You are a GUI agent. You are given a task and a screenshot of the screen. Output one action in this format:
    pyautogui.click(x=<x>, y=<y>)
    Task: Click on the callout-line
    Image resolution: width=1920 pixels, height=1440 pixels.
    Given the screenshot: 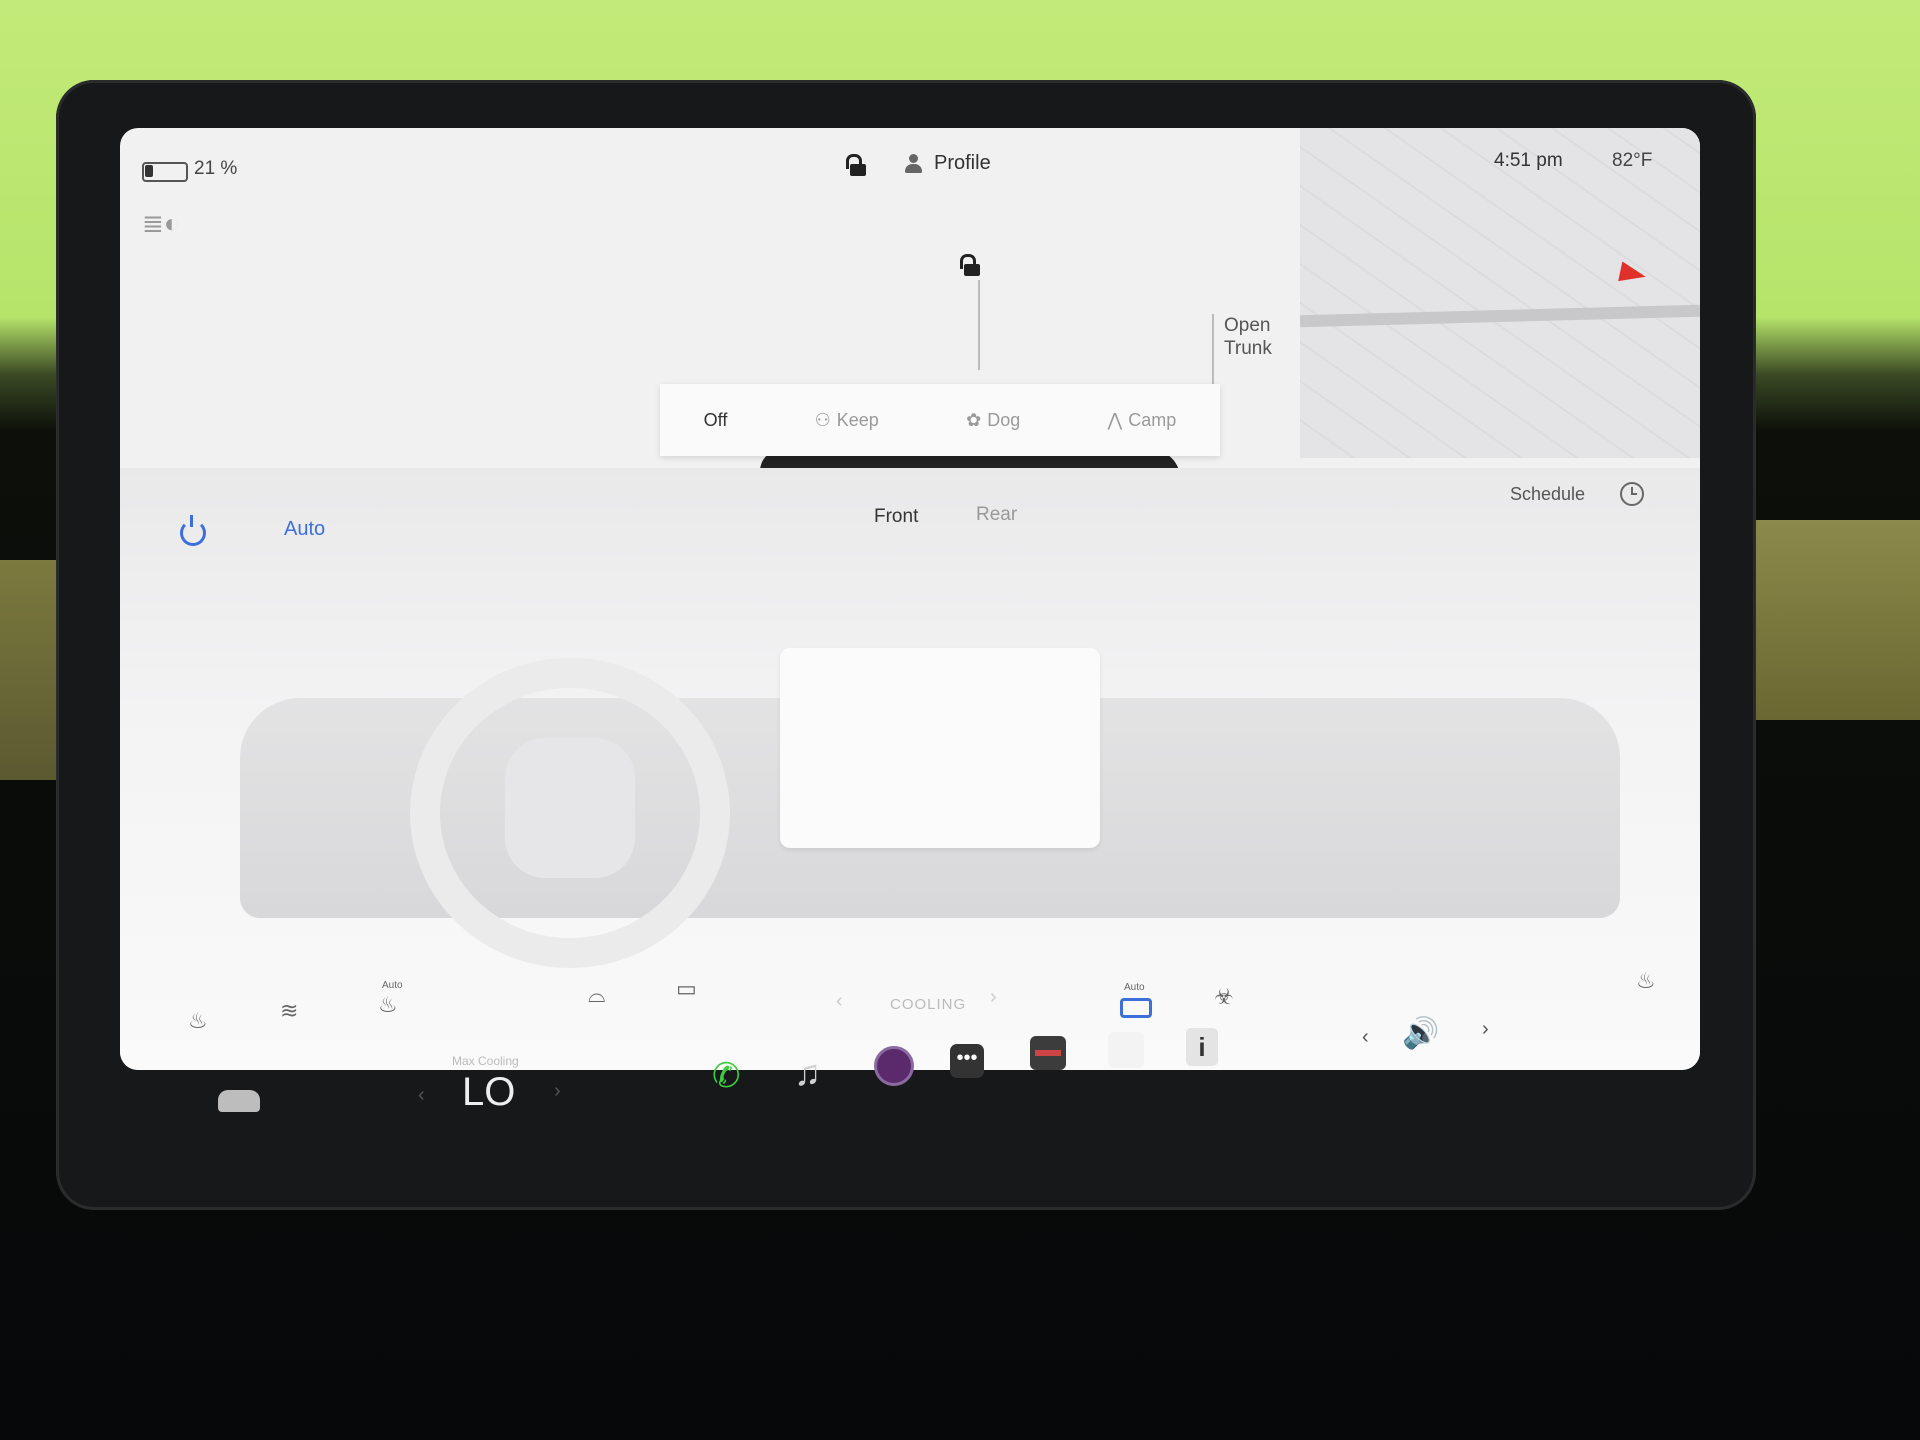 What is the action you would take?
    pyautogui.click(x=979, y=325)
    